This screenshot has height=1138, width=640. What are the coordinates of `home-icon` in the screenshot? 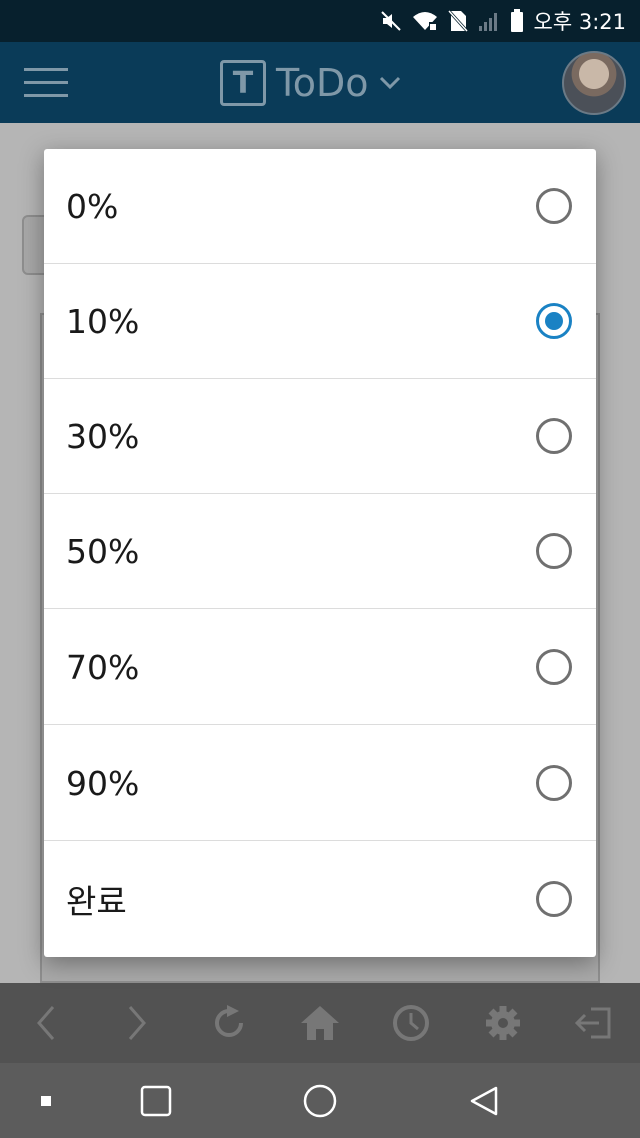 It's located at (320, 1023).